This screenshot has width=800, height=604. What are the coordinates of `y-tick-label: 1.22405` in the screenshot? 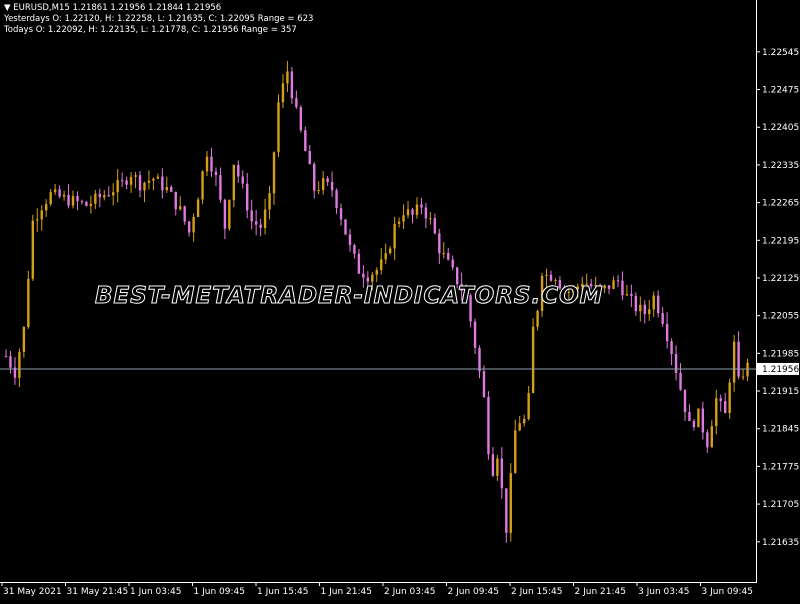 It's located at (780, 128).